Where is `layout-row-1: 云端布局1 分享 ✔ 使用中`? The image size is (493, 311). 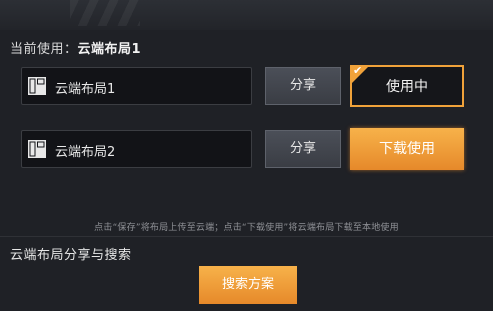 layout-row-1: 云端布局1 分享 ✔ 使用中 is located at coordinates (246, 86).